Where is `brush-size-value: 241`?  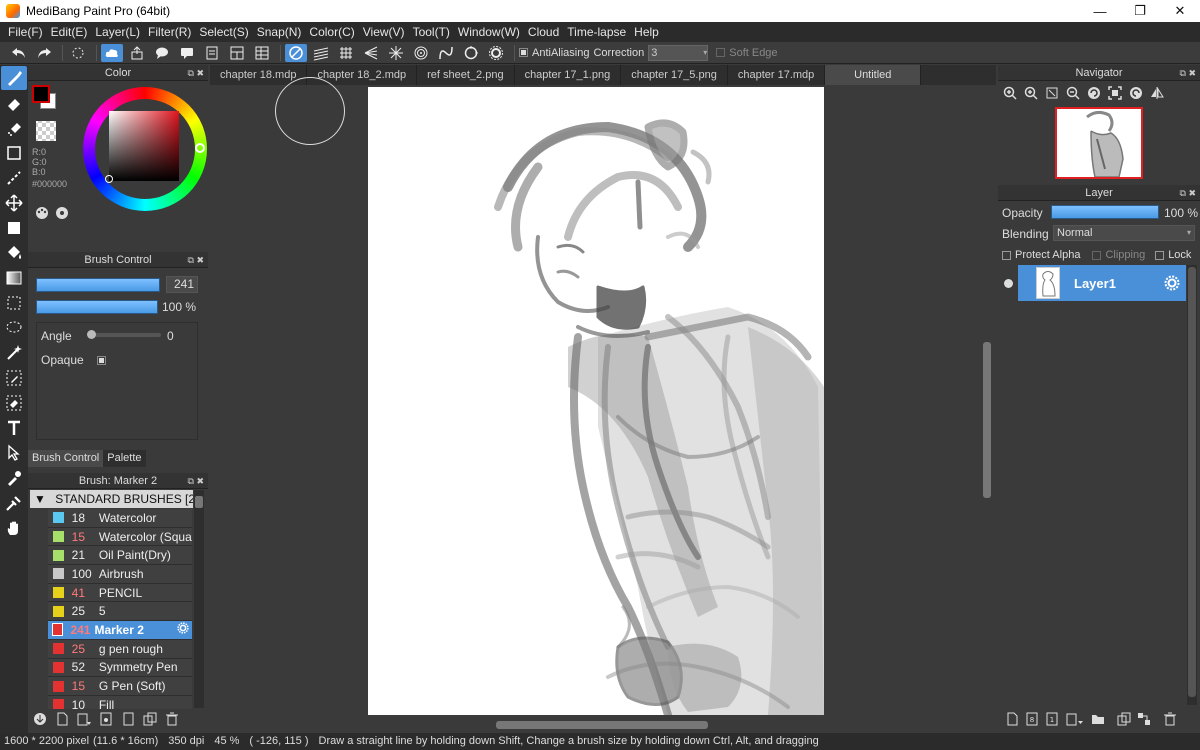
brush-size-value: 241 is located at coordinates (182, 284).